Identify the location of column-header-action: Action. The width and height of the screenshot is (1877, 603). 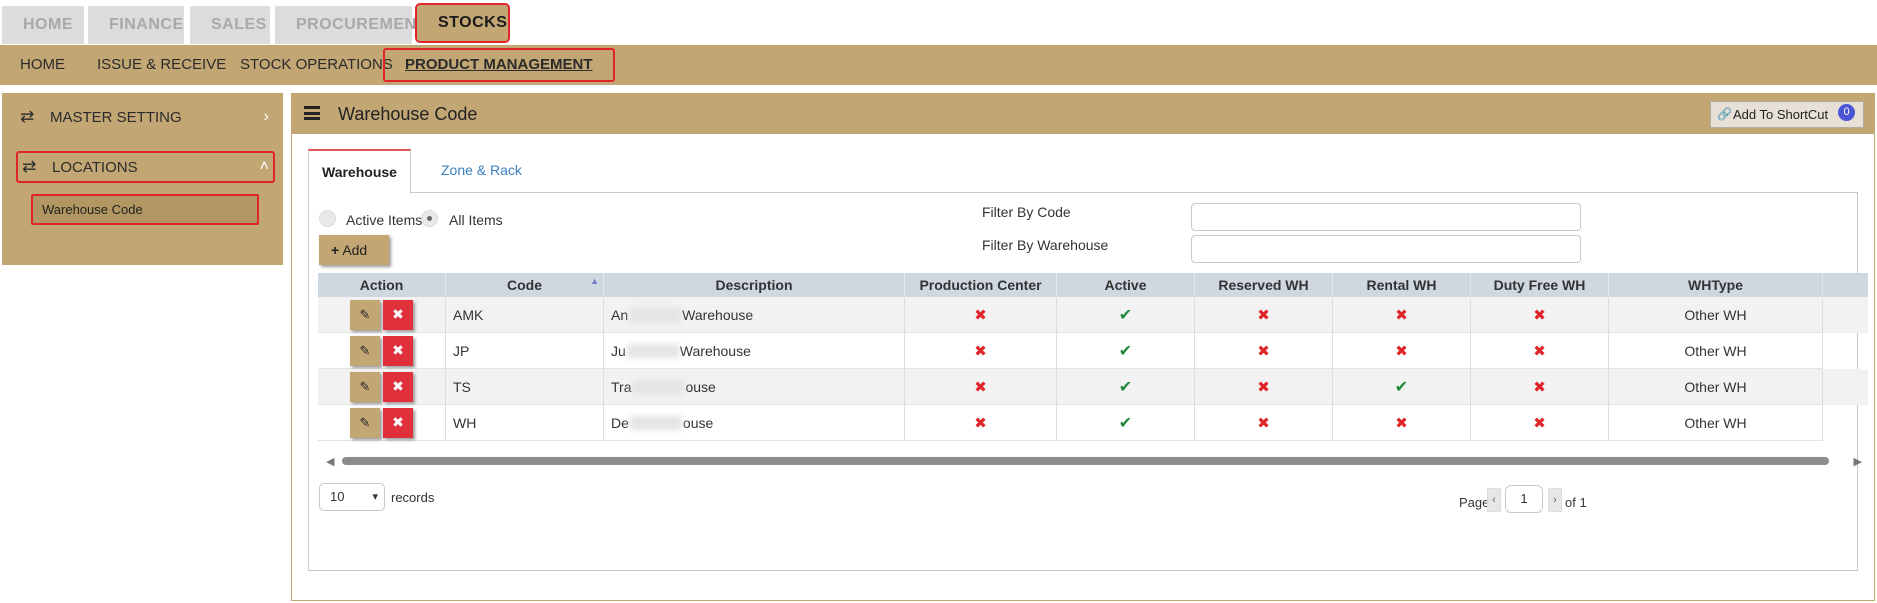
(382, 285).